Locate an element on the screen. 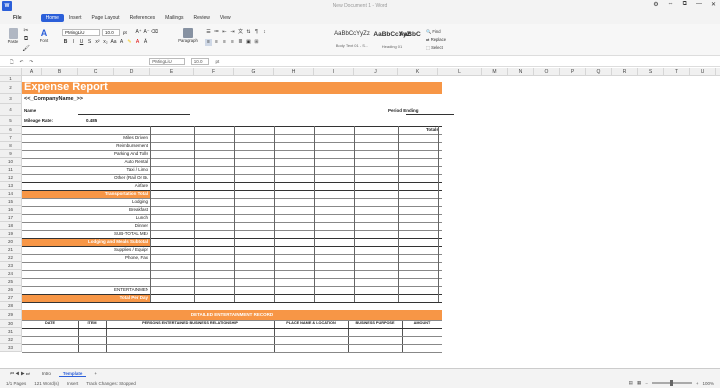  subscript-icon: x₂ is located at coordinates (105, 42).